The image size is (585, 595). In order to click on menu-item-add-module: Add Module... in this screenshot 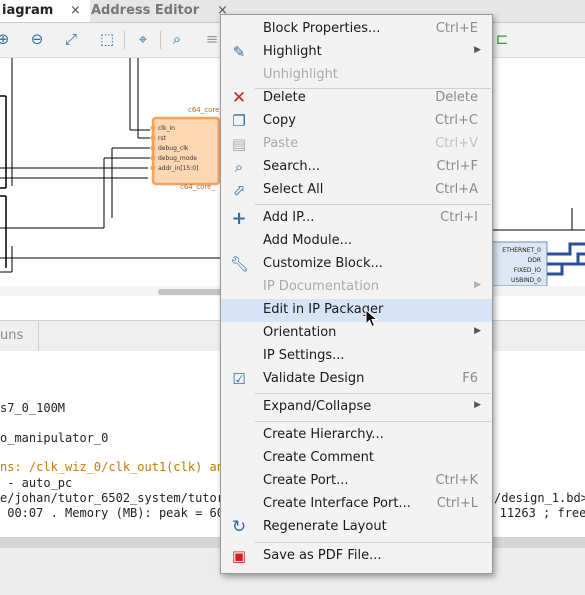, I will do `click(356, 241)`.